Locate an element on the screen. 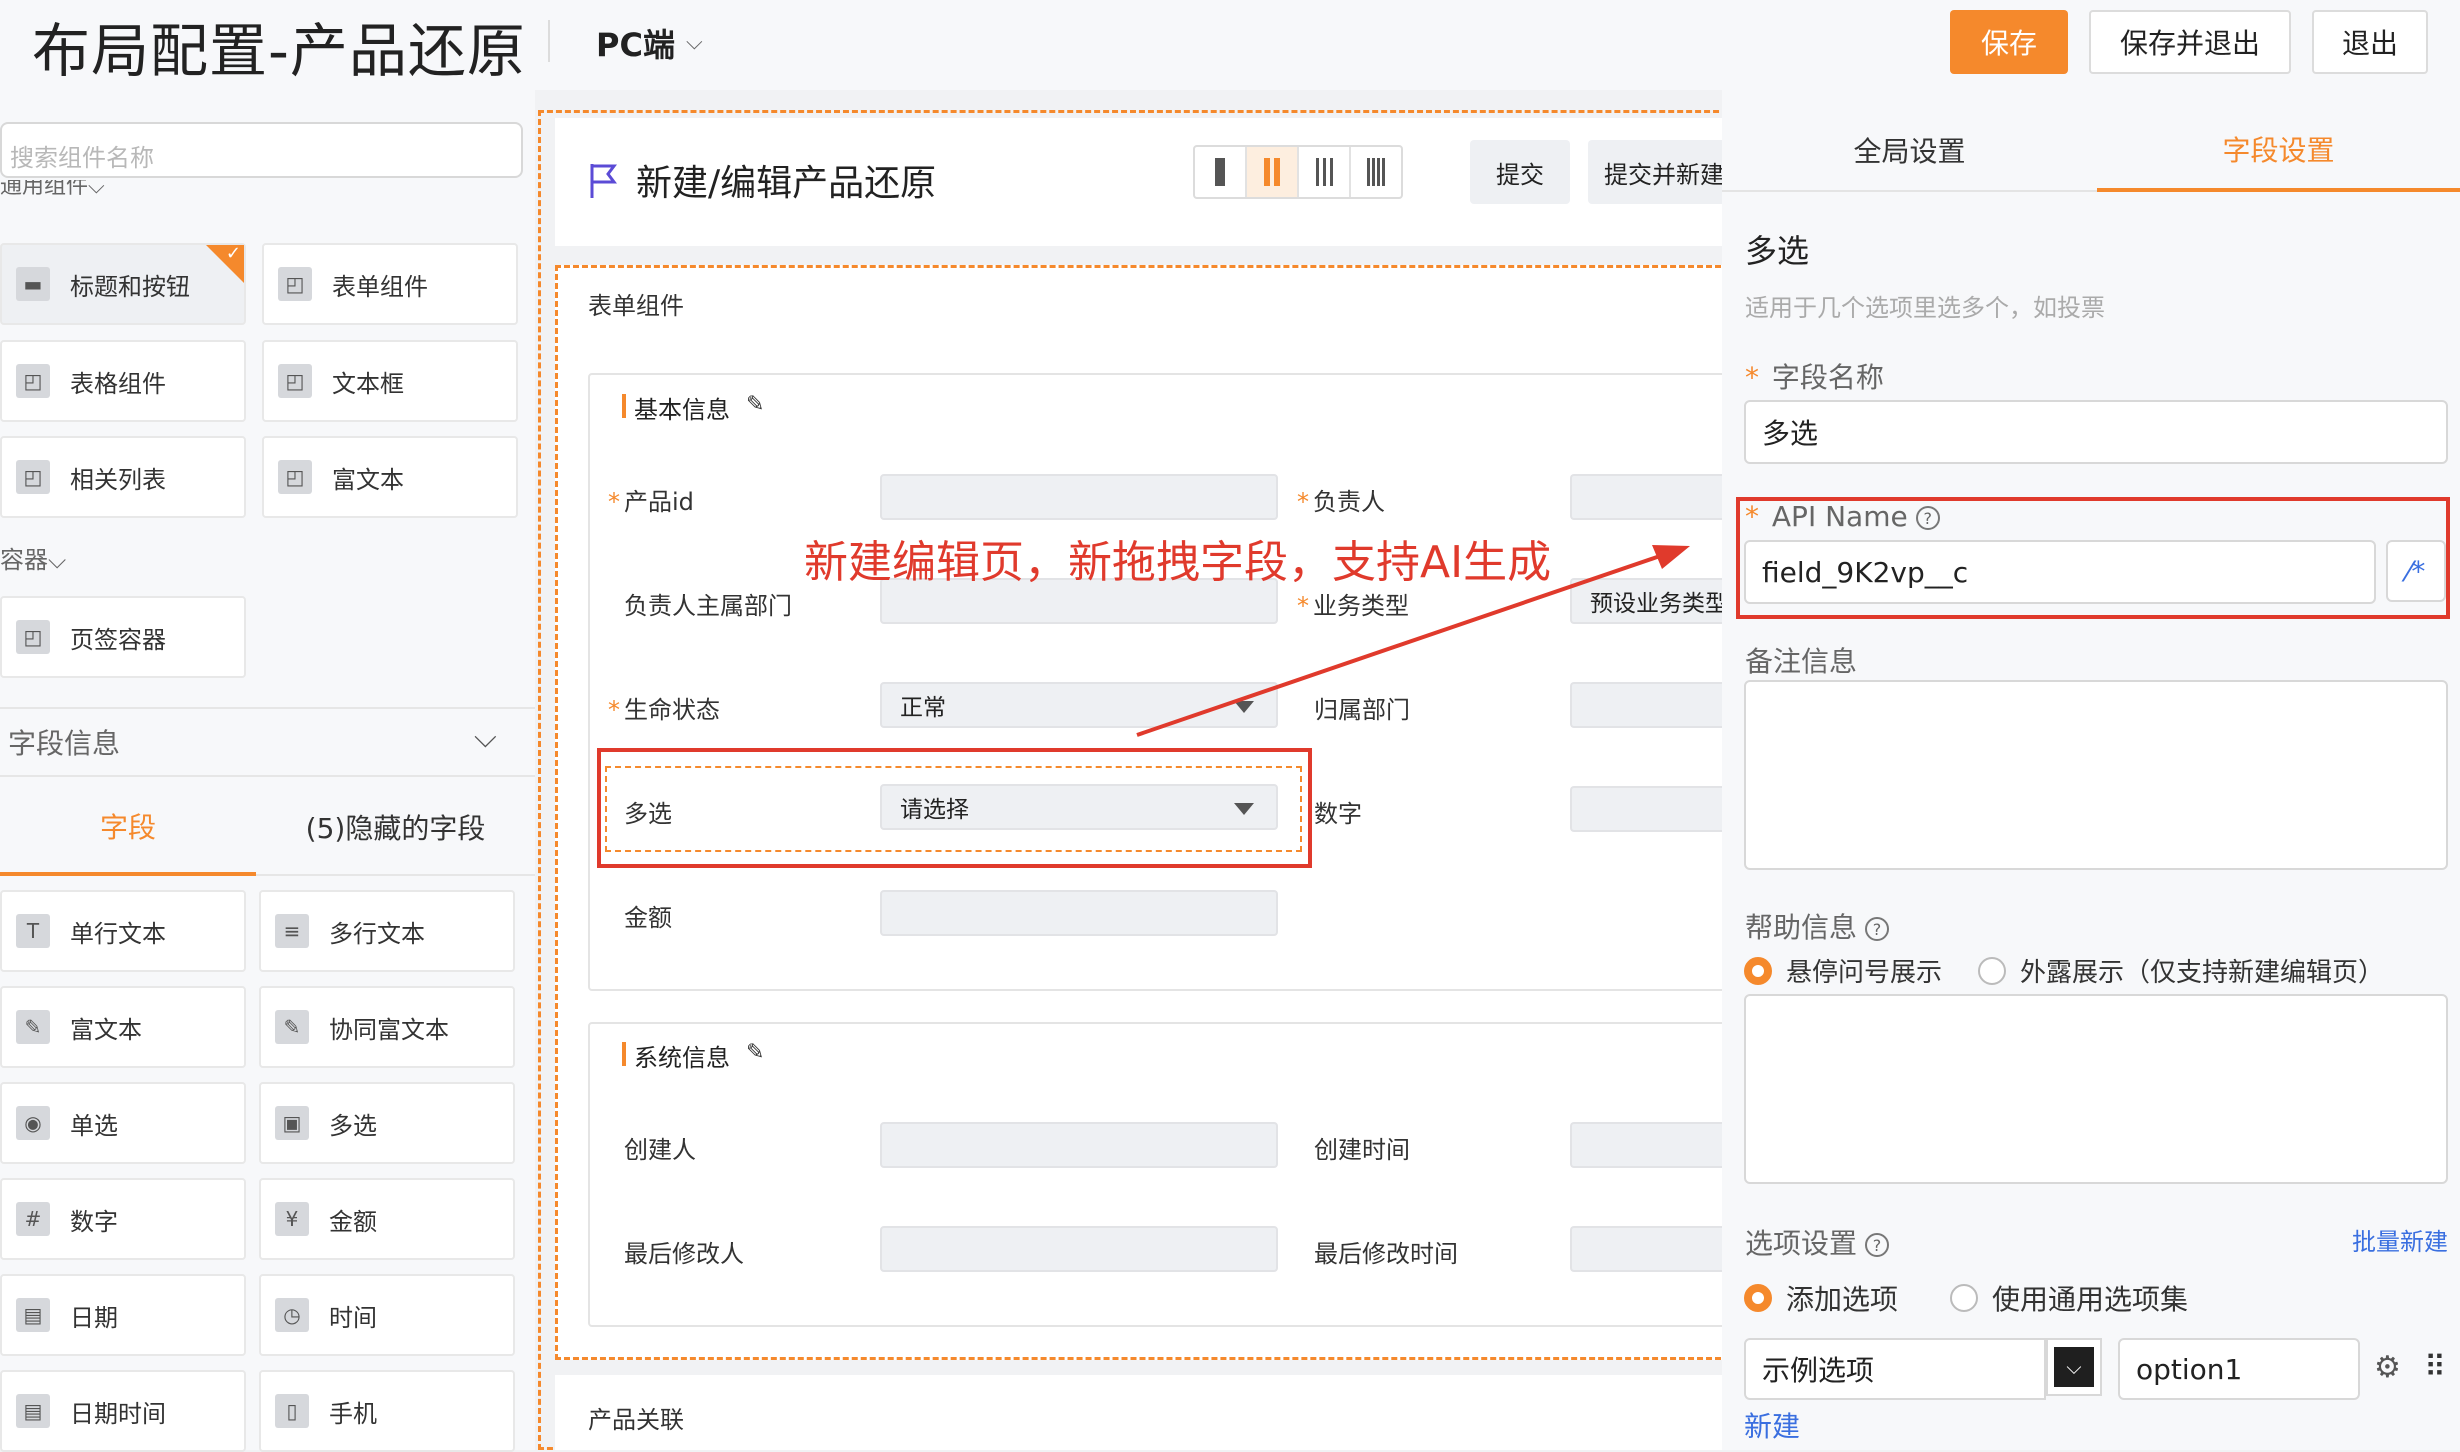 The width and height of the screenshot is (2460, 1452). option-label-input: 示例选项 is located at coordinates (1895, 1369).